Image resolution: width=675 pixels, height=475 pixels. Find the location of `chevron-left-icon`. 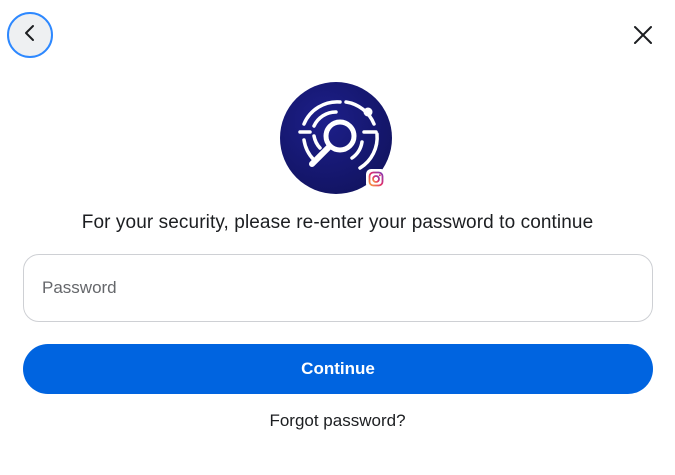

chevron-left-icon is located at coordinates (30, 35).